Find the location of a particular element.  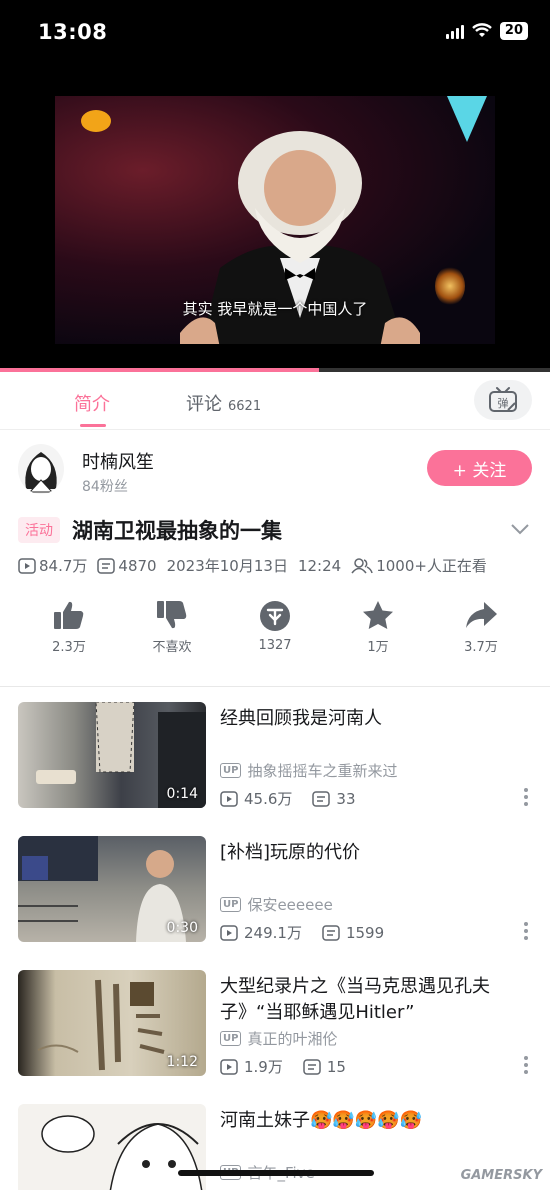

like-button: 2.3万 is located at coordinates (69, 627).